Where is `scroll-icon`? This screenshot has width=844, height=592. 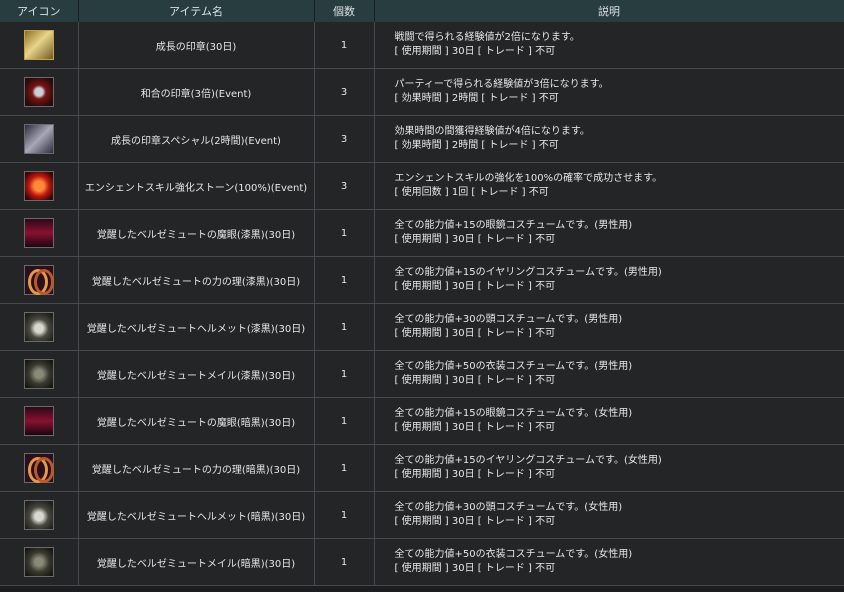
scroll-icon is located at coordinates (38, 139).